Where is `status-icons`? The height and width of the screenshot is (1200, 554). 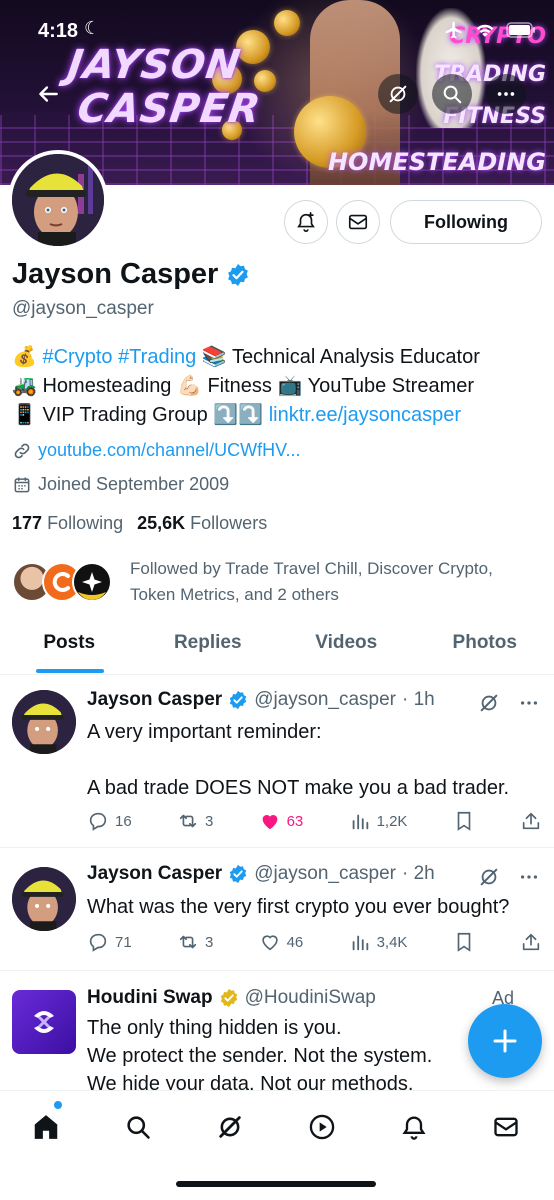
status-icons is located at coordinates (490, 30).